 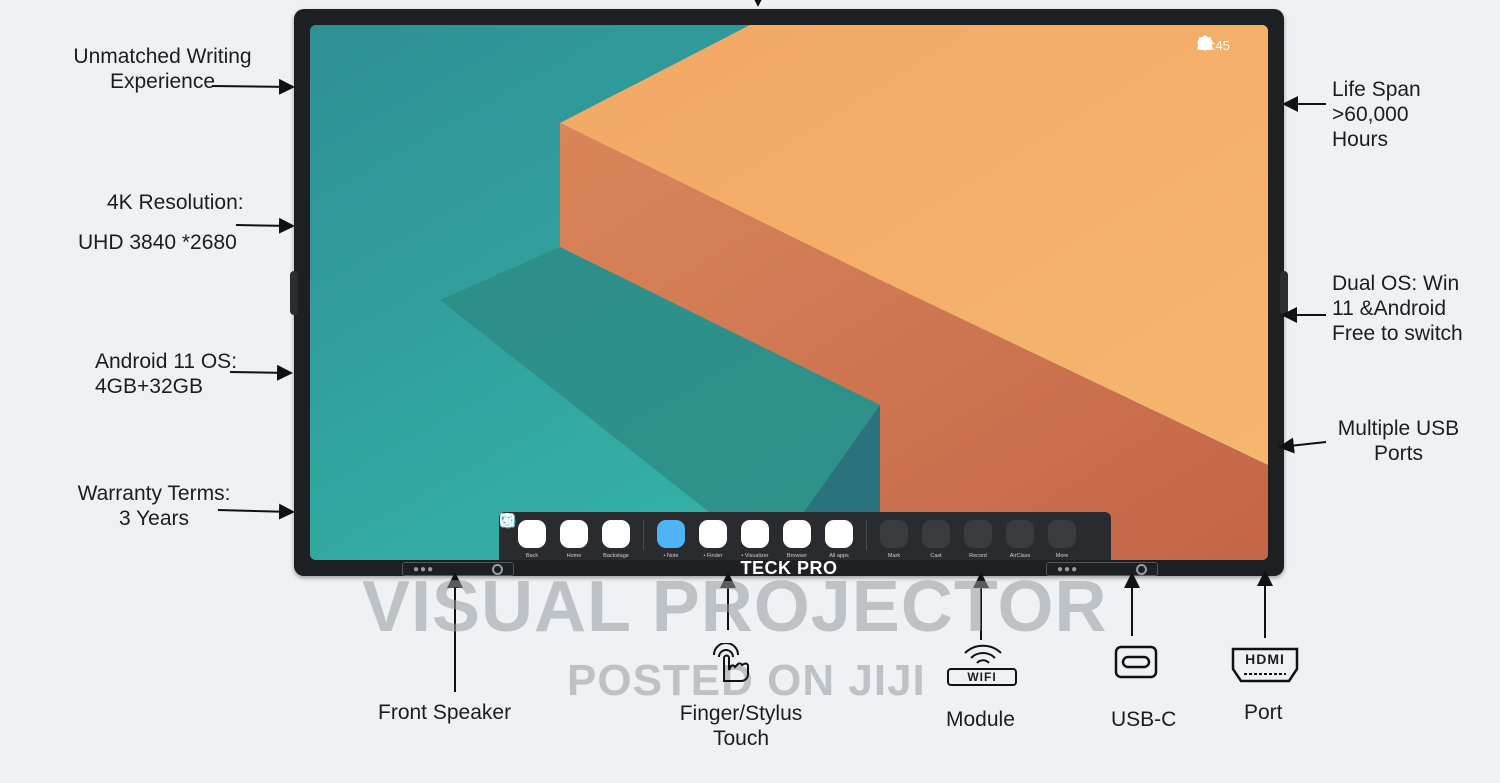 I want to click on label-life-span: Life Span >60,000 Hours, so click(x=1376, y=114).